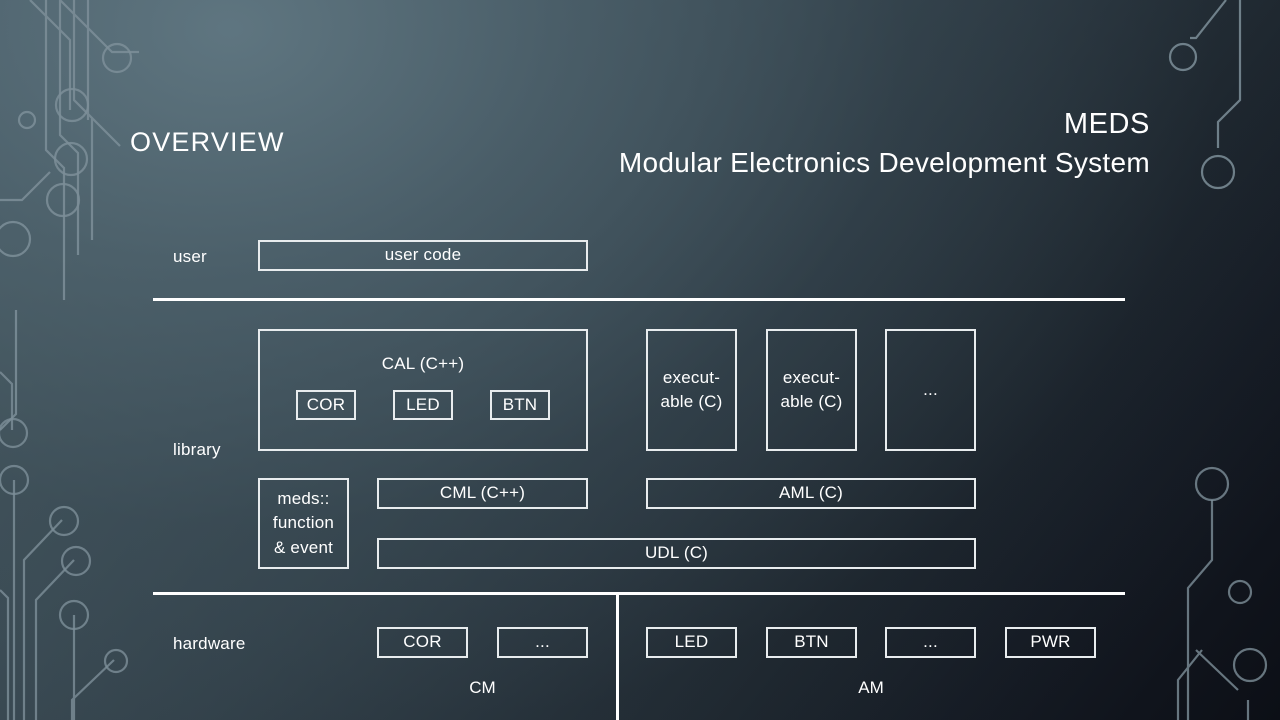 The height and width of the screenshot is (720, 1280). I want to click on box-meds-function-event: meds:: function & event, so click(303, 523).